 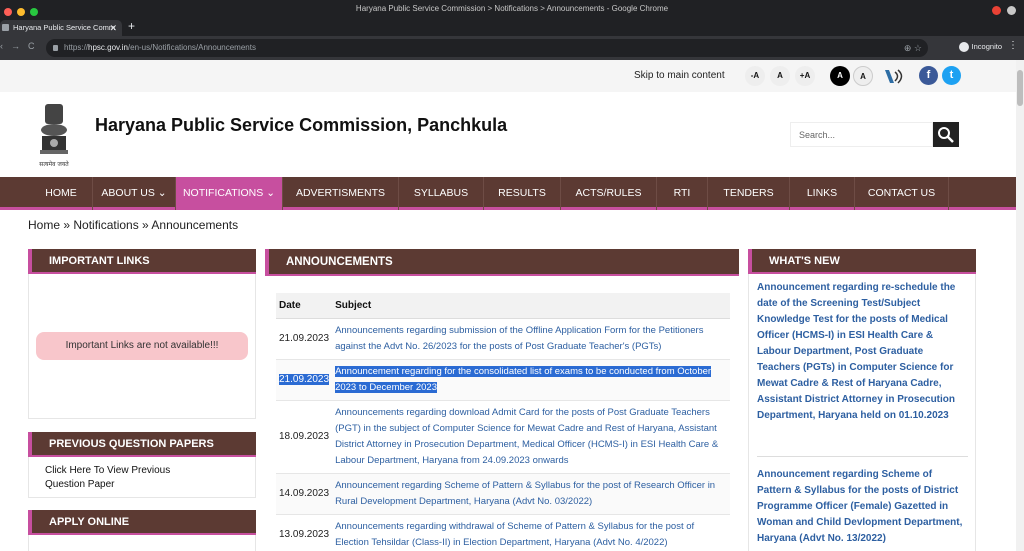 I want to click on important-links-empty-notice: Important Links are not available!!!, so click(x=142, y=346).